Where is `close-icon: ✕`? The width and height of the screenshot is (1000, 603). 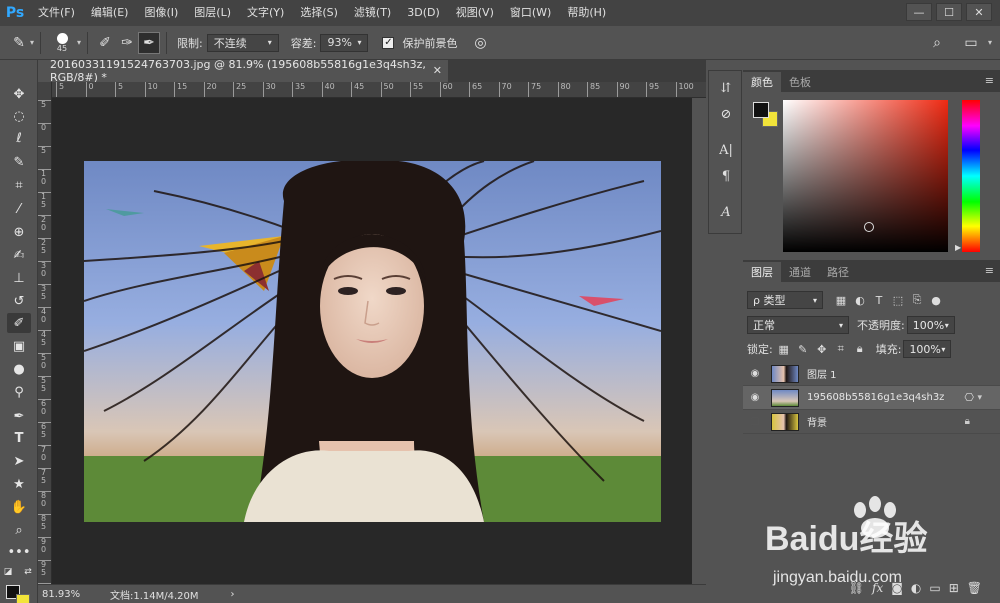
close-icon: ✕ is located at coordinates (437, 70).